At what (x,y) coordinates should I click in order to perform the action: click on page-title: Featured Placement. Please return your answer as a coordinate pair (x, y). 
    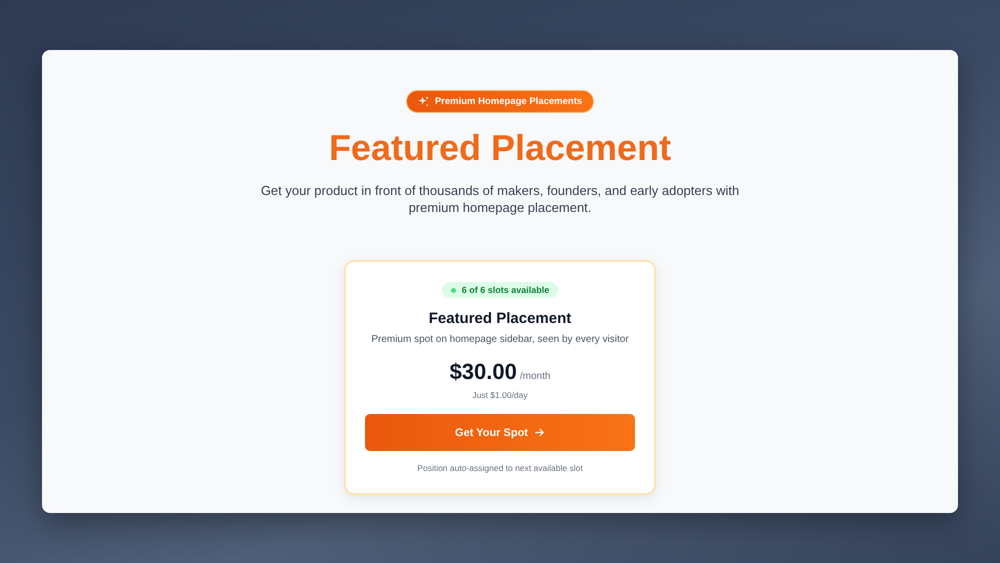
    Looking at the image, I should click on (500, 148).